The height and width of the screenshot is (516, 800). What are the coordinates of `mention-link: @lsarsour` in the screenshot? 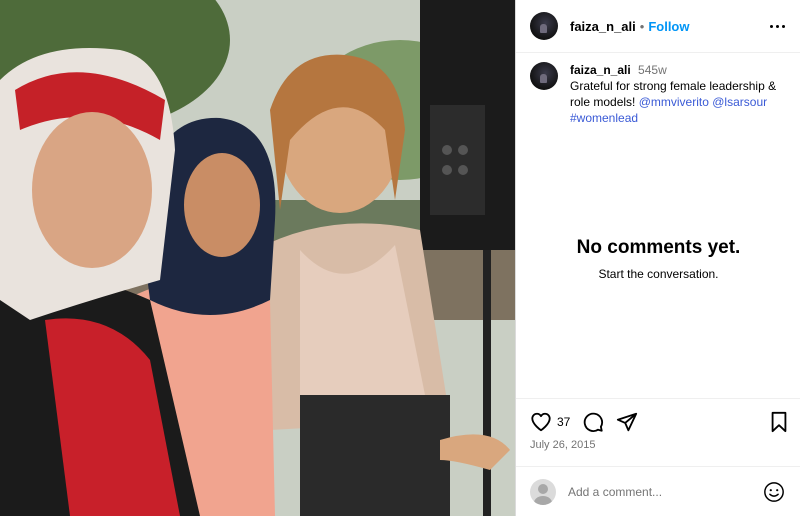 It's located at (739, 102).